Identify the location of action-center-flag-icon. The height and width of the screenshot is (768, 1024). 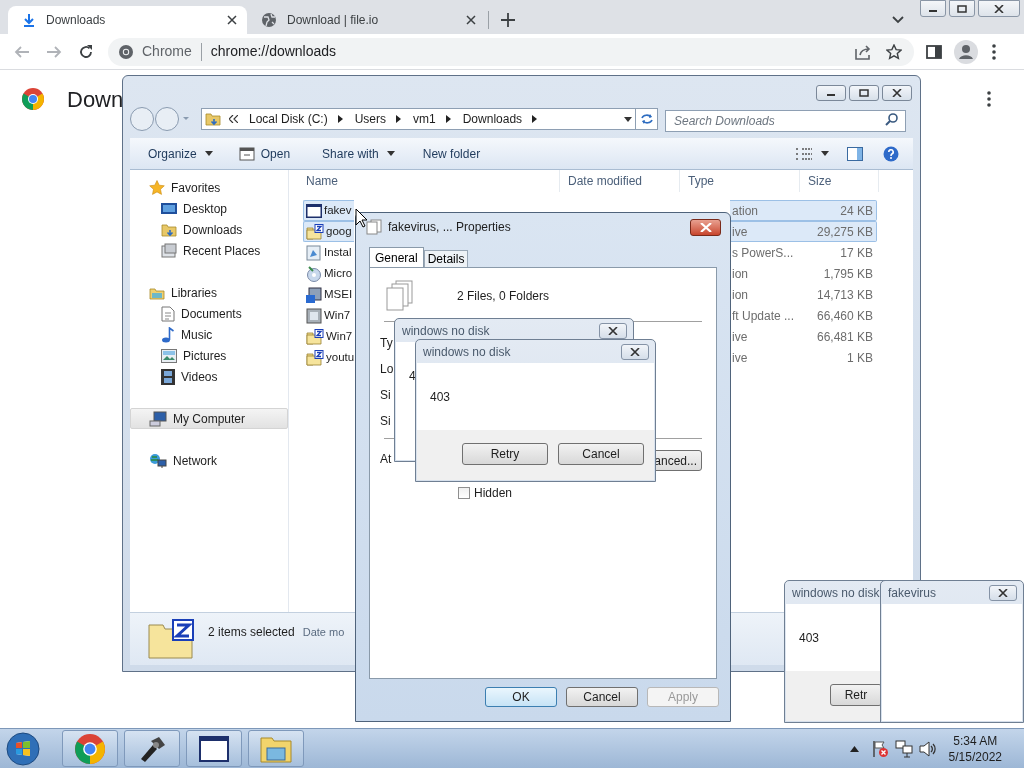
(879, 748).